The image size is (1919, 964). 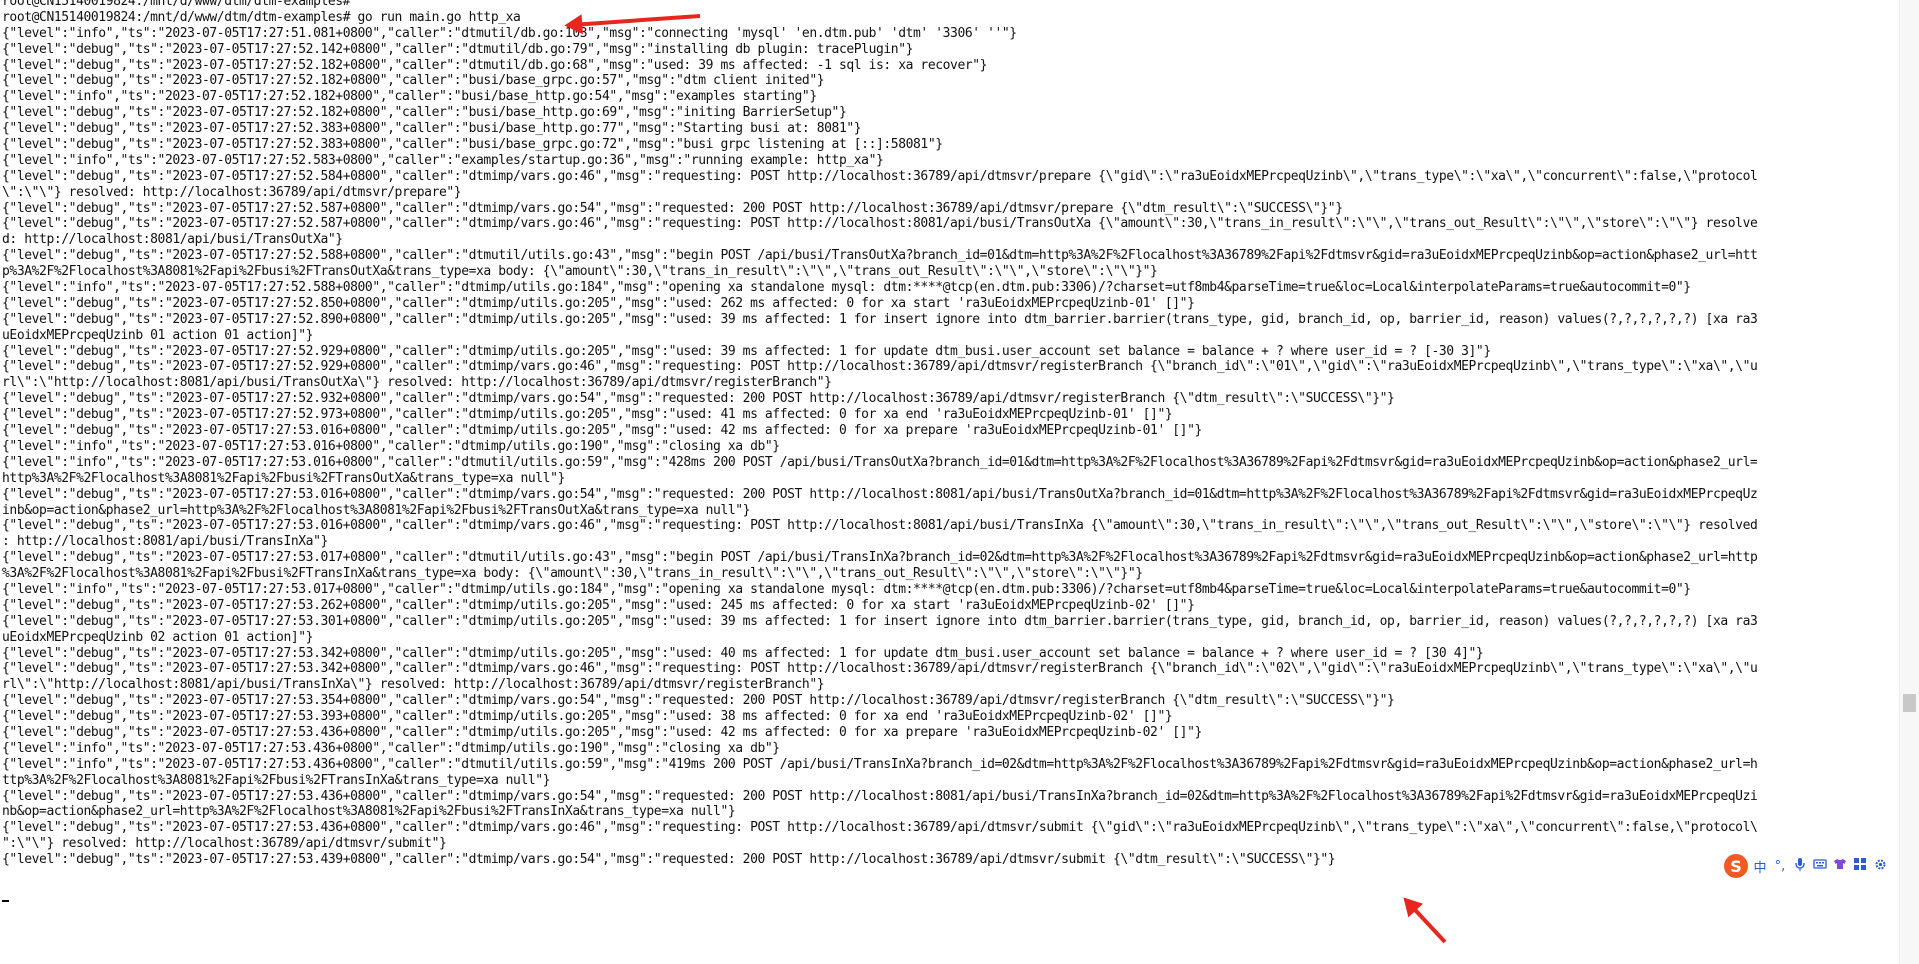 I want to click on gear-icon, so click(x=1880, y=866).